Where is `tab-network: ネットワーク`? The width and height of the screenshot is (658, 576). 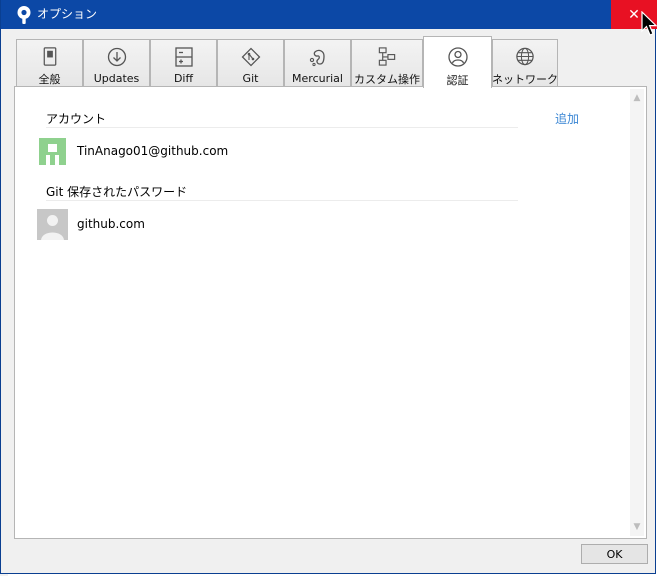
tab-network: ネットワーク is located at coordinates (525, 63).